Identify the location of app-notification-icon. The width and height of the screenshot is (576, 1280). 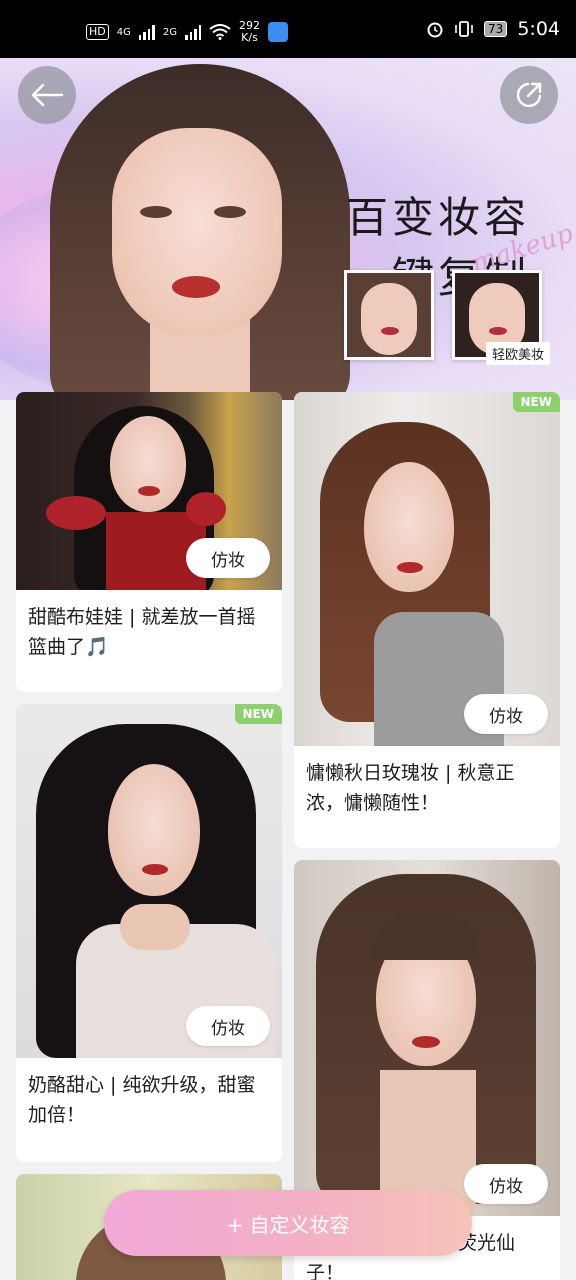
(278, 32).